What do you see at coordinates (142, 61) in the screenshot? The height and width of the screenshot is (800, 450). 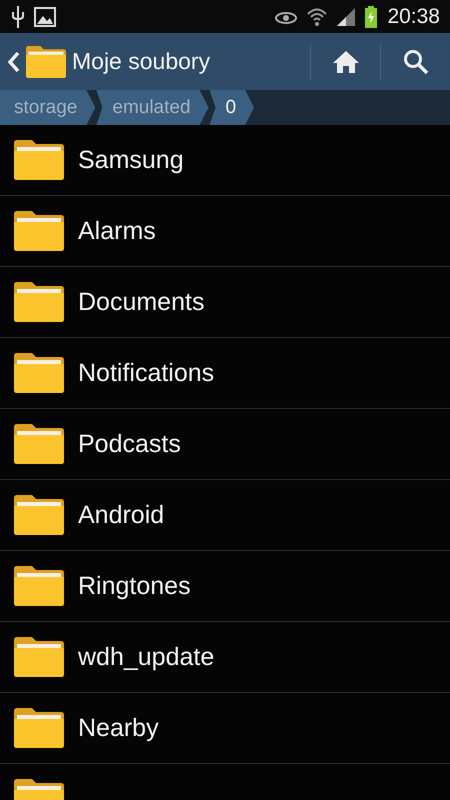 I see `app-title: Moje soubory` at bounding box center [142, 61].